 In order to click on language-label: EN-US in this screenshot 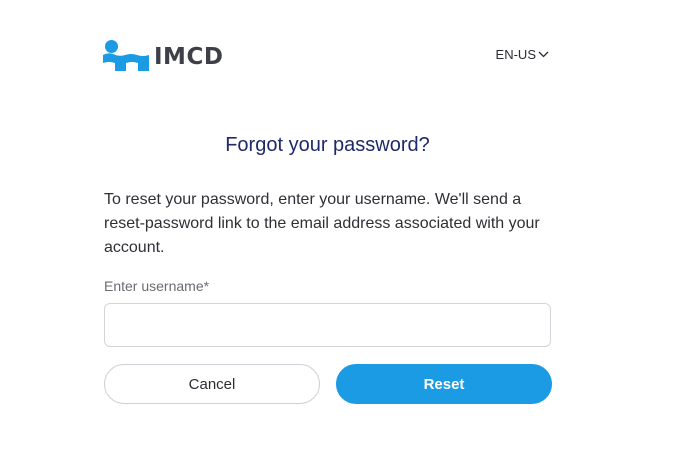, I will do `click(515, 54)`.